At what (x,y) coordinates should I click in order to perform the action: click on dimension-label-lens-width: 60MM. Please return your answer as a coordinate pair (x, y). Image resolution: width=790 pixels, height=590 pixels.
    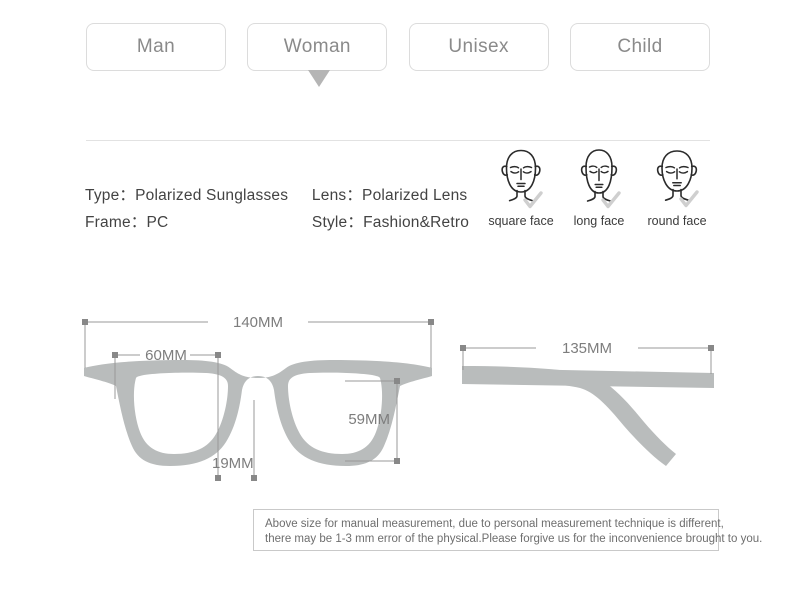
    Looking at the image, I should click on (166, 355).